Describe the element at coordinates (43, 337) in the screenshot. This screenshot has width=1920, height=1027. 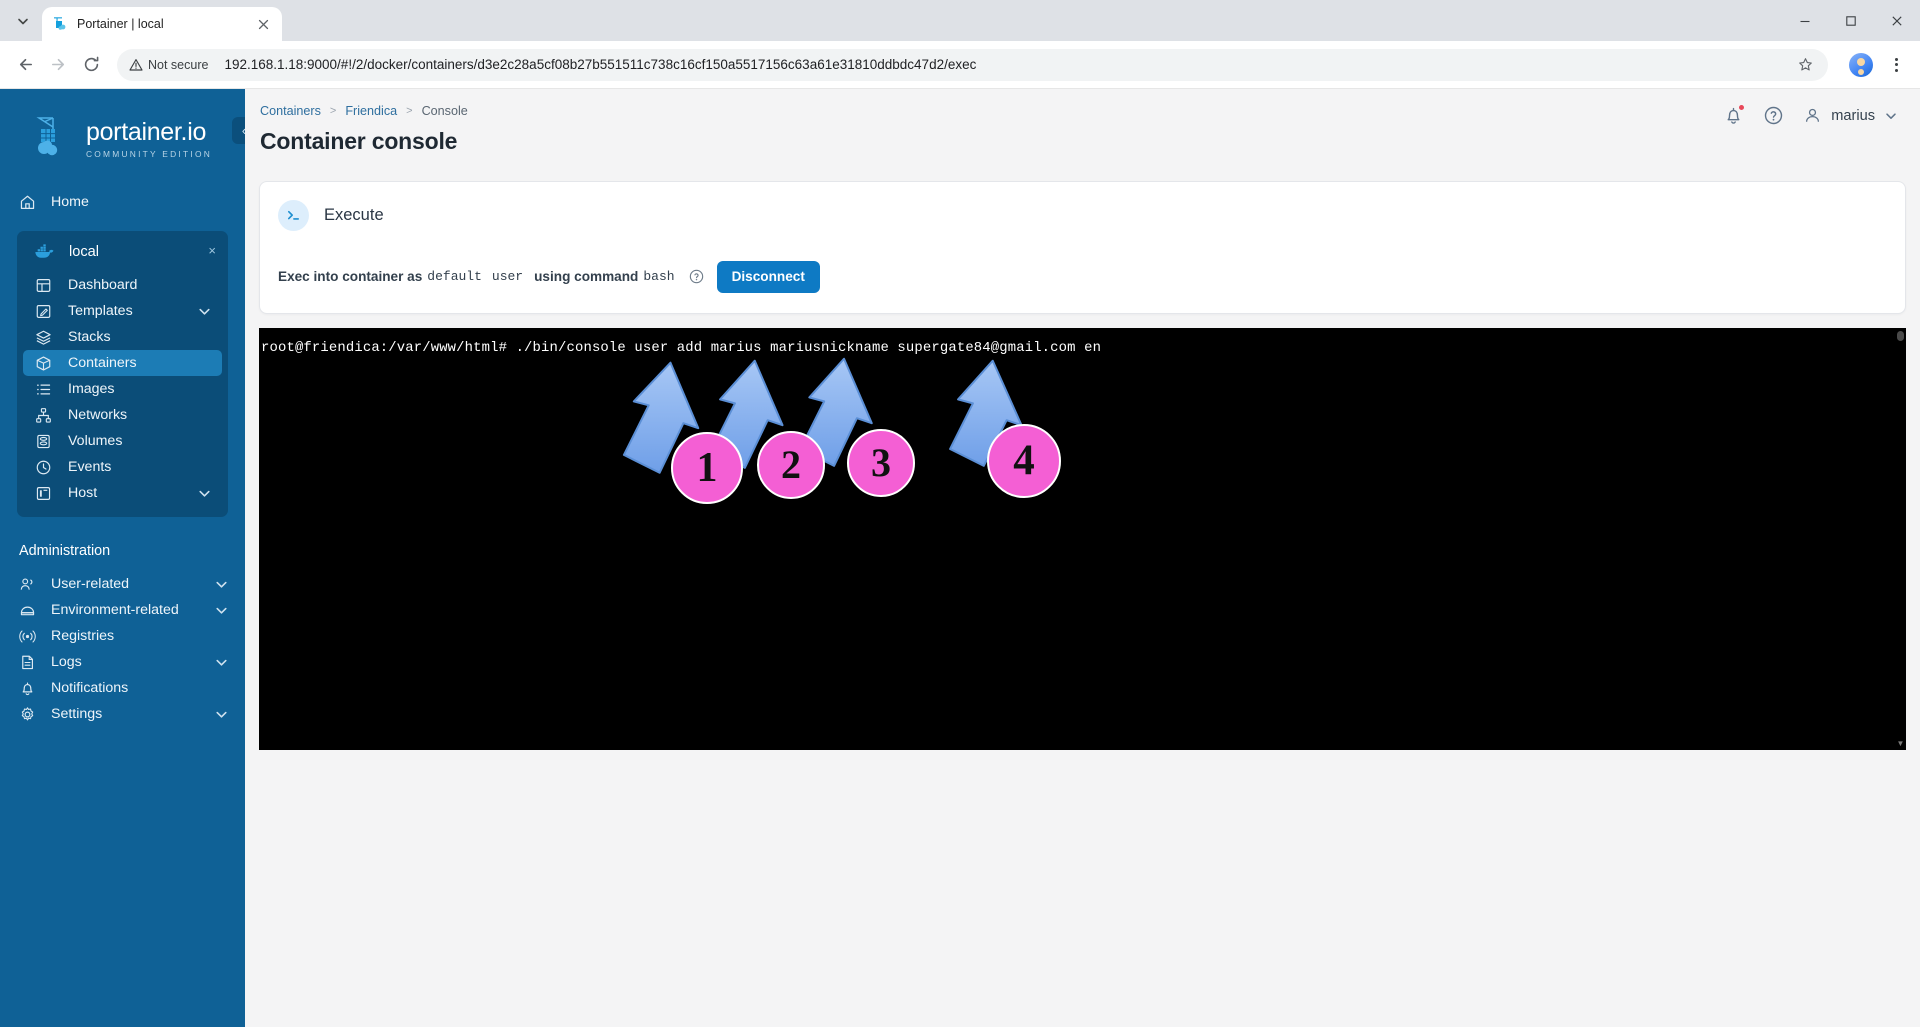
I see `stacks-icon` at that location.